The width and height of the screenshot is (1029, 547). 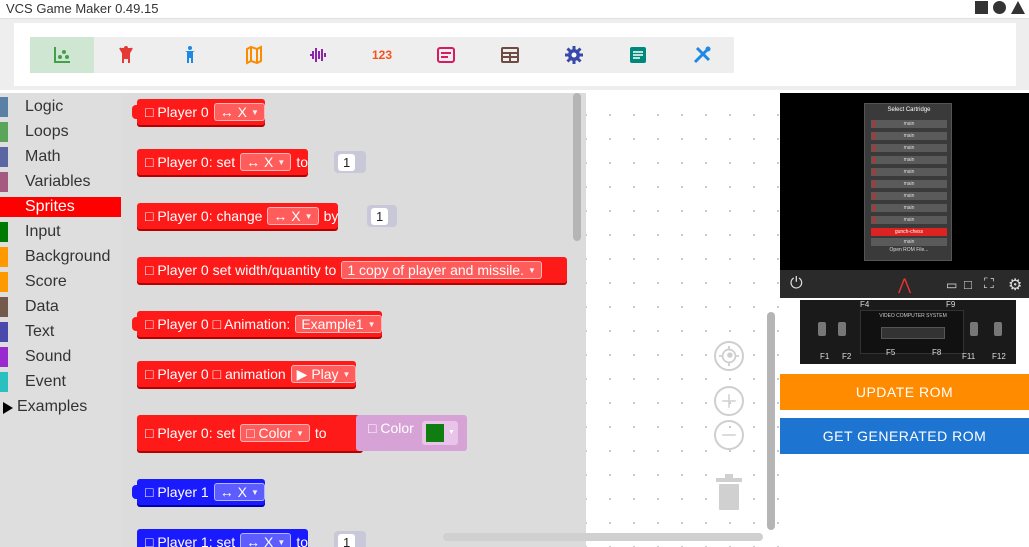 What do you see at coordinates (729, 401) in the screenshot?
I see `zoom-in-icon` at bounding box center [729, 401].